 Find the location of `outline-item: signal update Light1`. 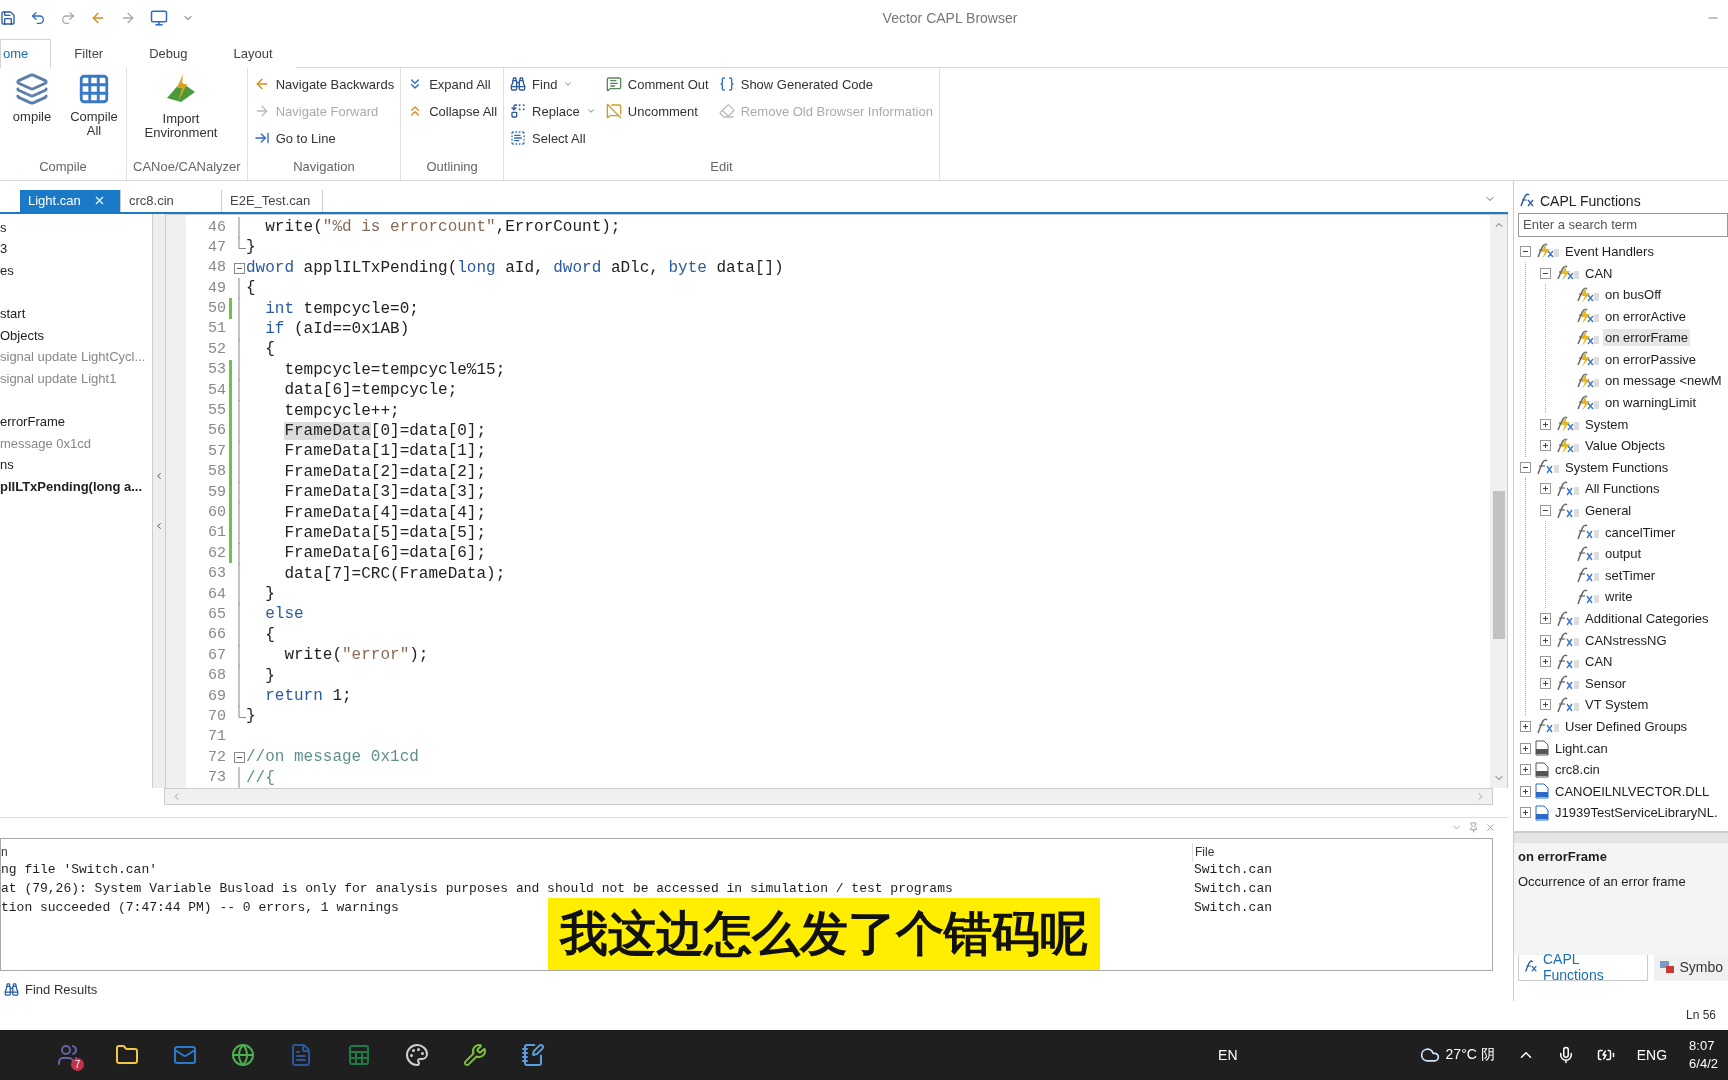

outline-item: signal update Light1 is located at coordinates (76, 379).